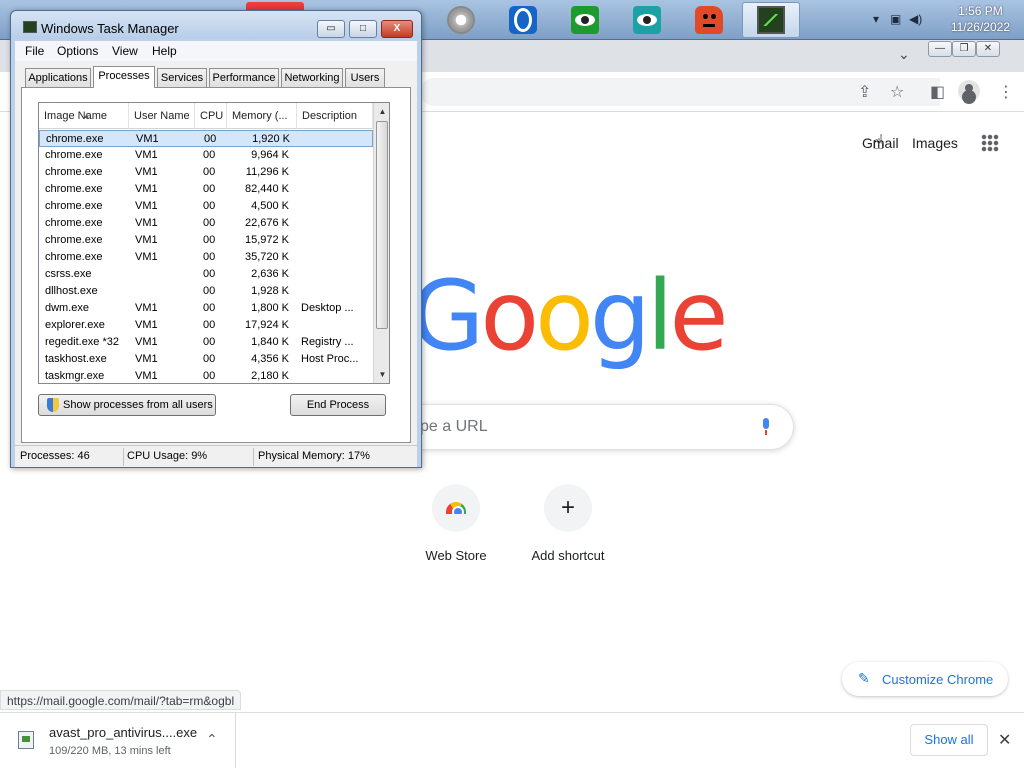  Describe the element at coordinates (397, 29) in the screenshot. I see `close-button: X` at that location.